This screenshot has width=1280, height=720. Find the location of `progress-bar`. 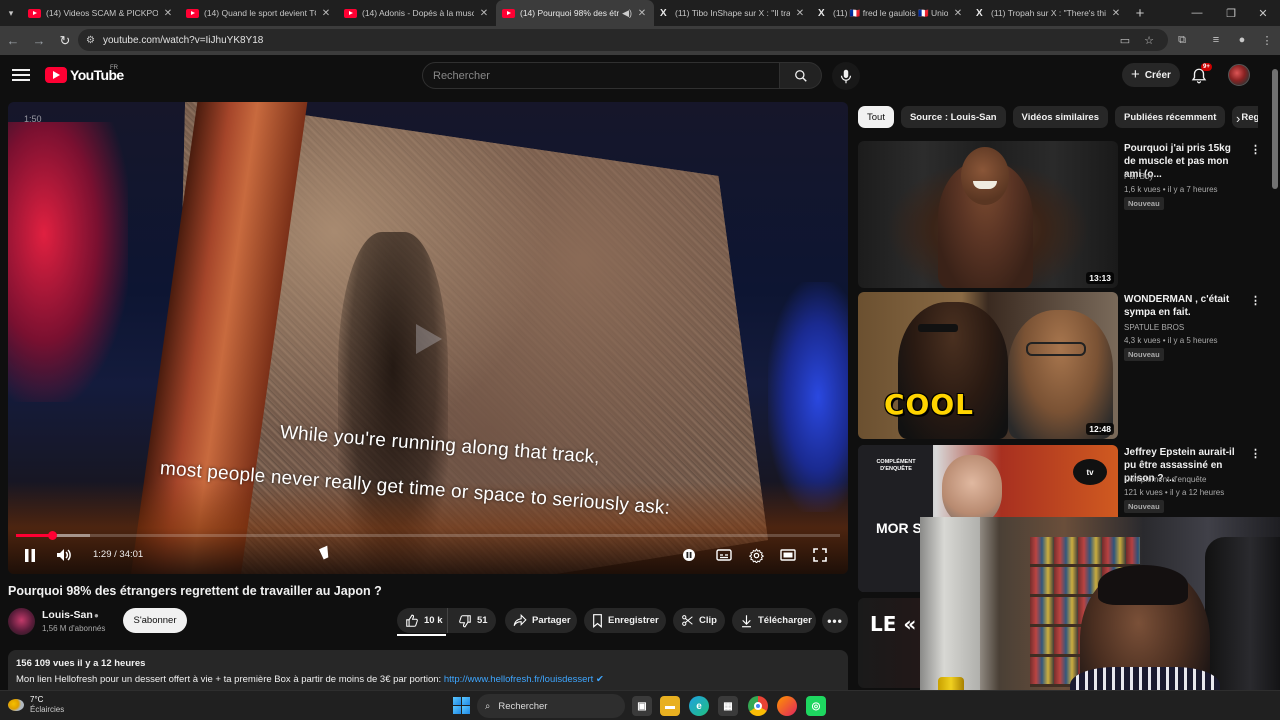

progress-bar is located at coordinates (428, 535).